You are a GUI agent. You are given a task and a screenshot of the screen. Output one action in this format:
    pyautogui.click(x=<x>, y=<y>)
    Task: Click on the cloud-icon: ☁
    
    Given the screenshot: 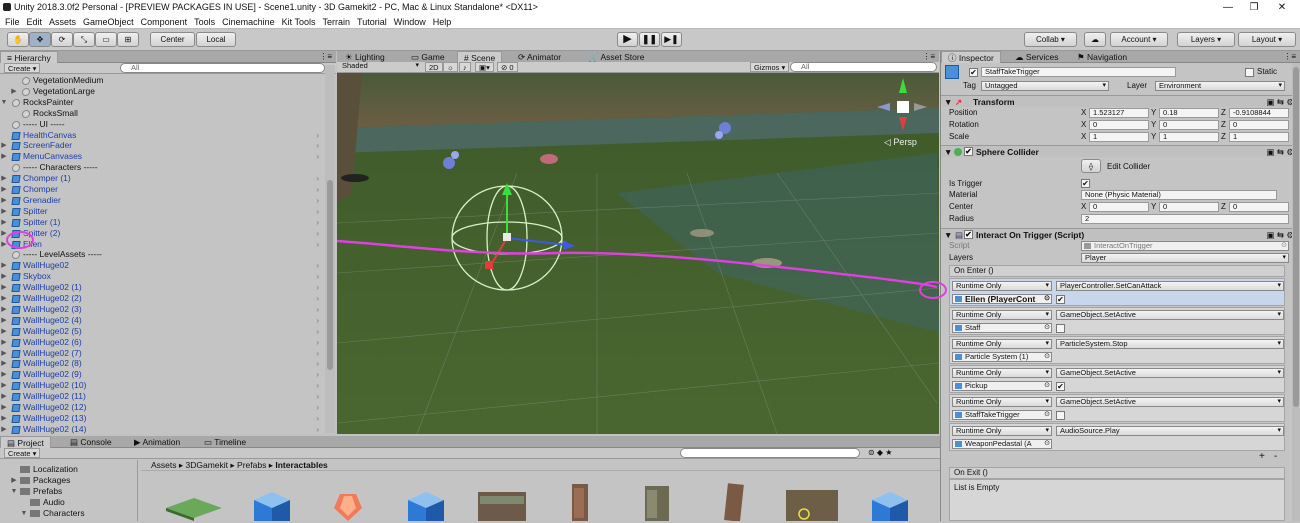 What is the action you would take?
    pyautogui.click(x=1095, y=39)
    